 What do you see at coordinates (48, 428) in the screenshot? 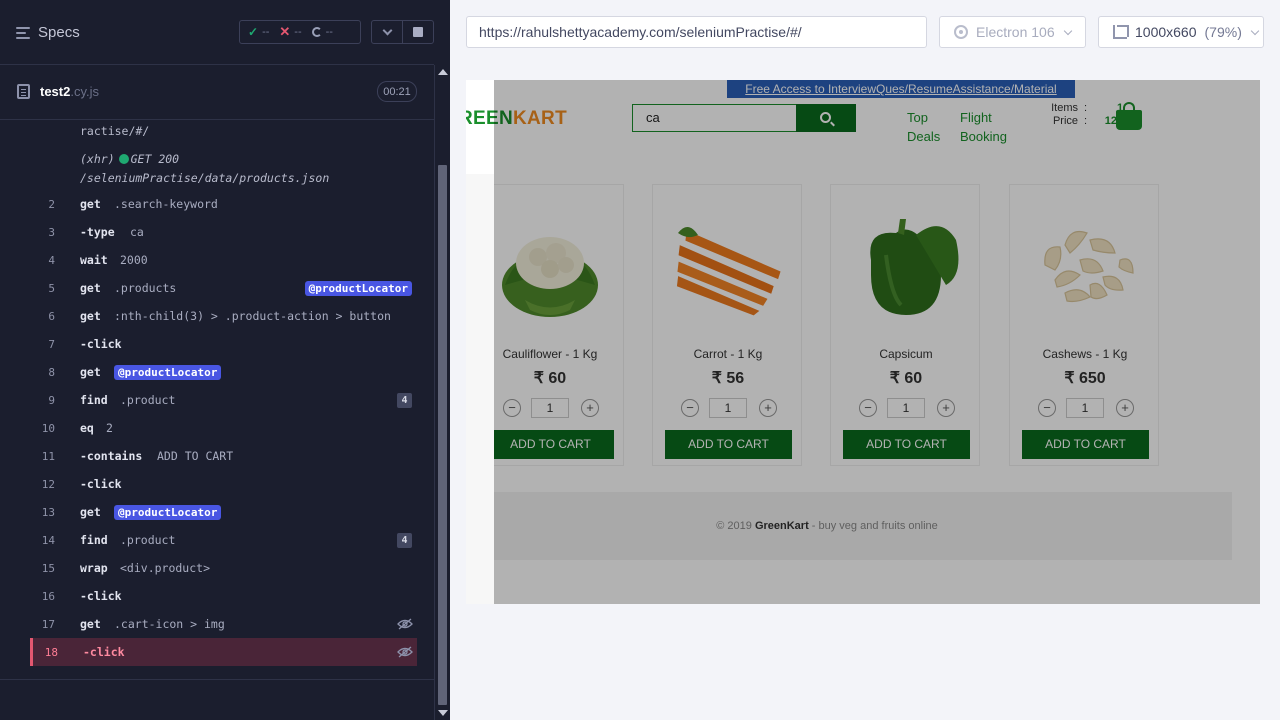
I see `command-number: 10` at bounding box center [48, 428].